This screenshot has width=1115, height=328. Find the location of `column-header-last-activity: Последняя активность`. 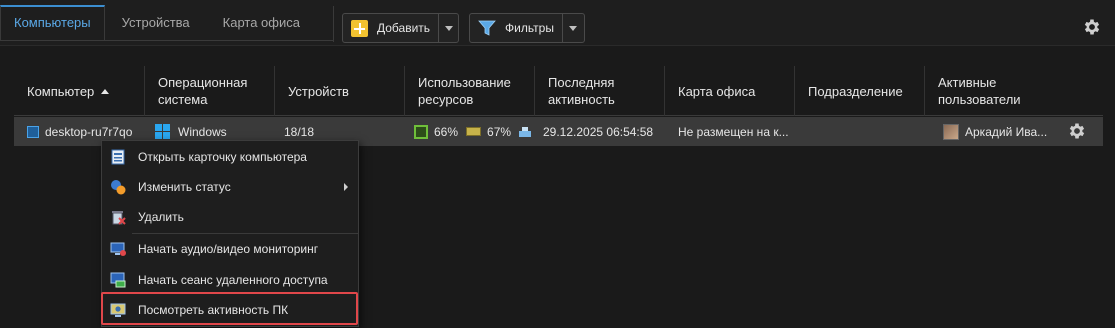

column-header-last-activity: Последняя активность is located at coordinates (599, 91).